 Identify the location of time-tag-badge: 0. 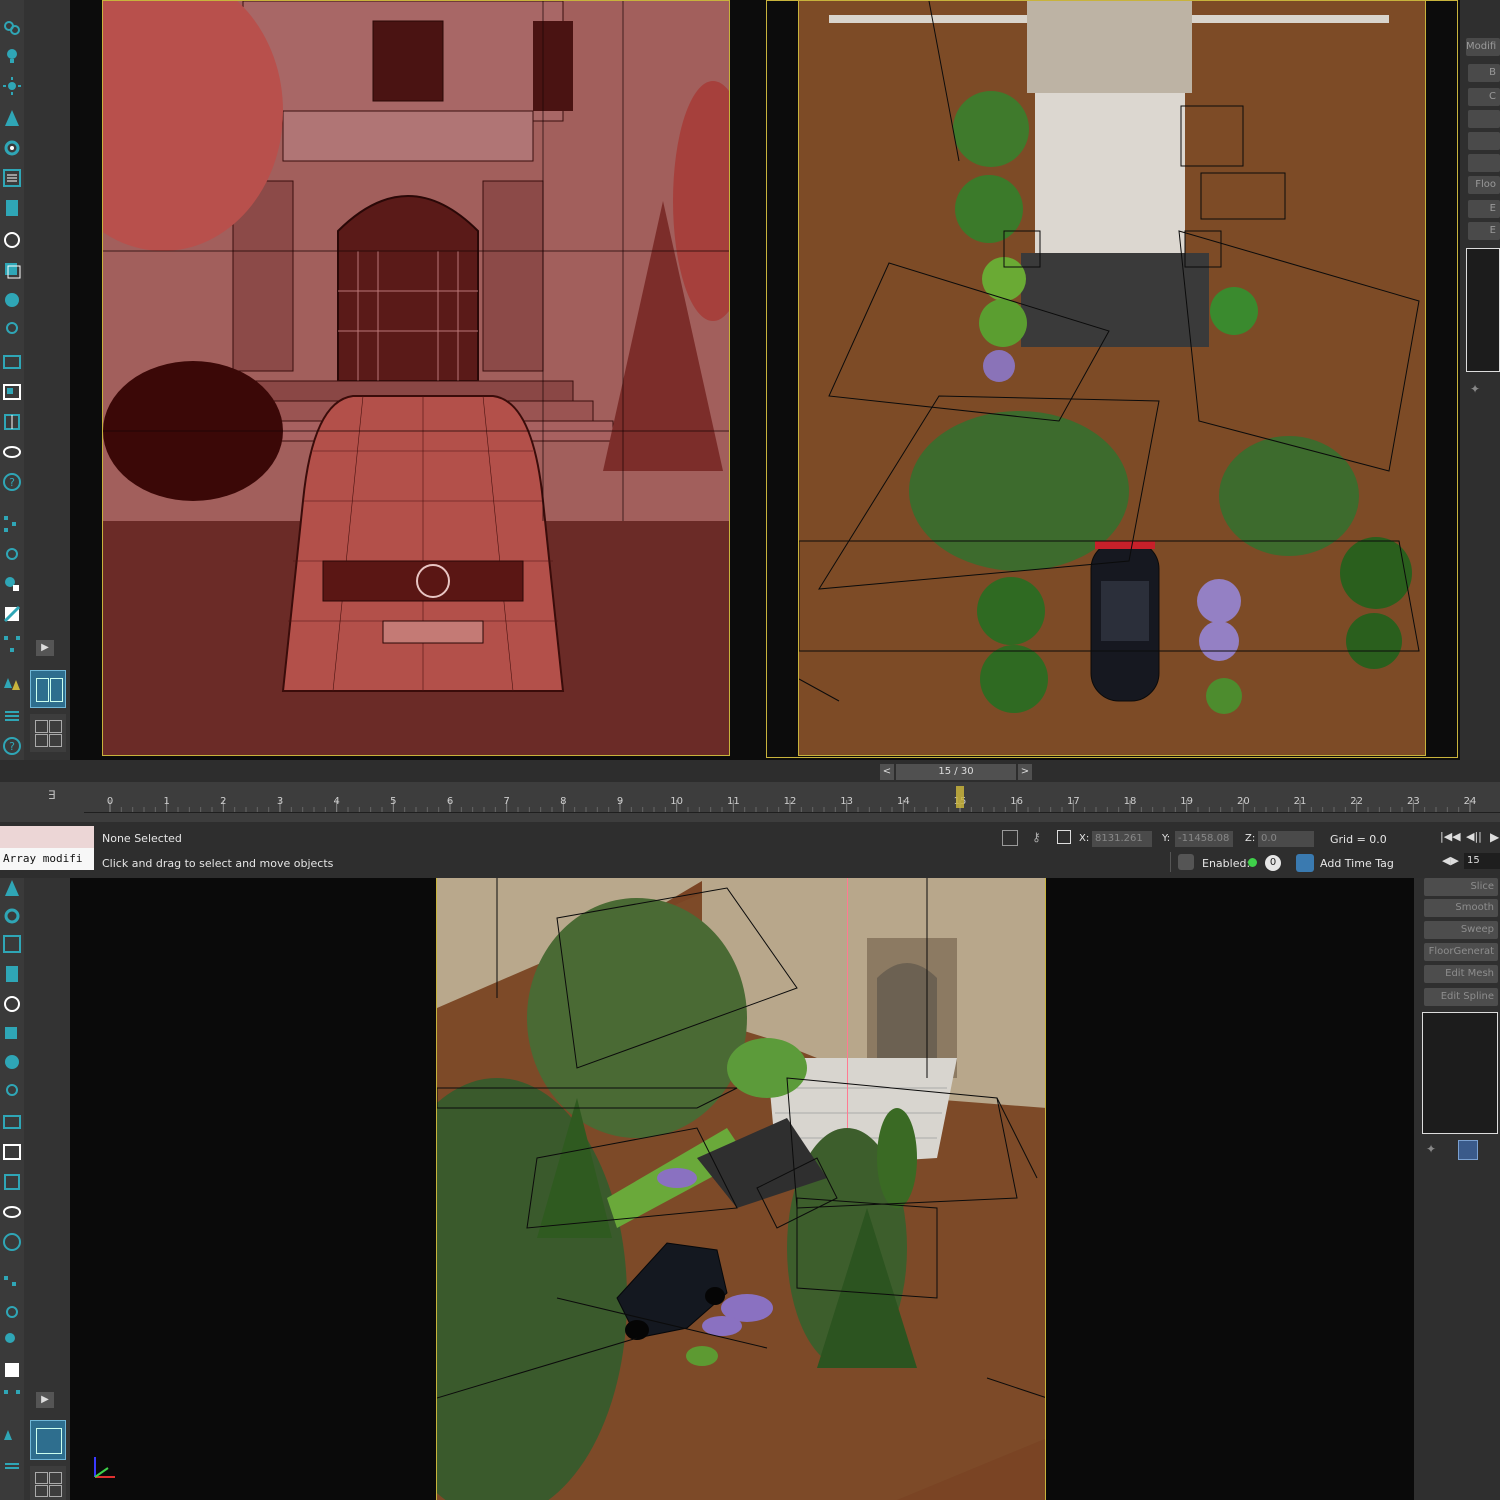
(1273, 863).